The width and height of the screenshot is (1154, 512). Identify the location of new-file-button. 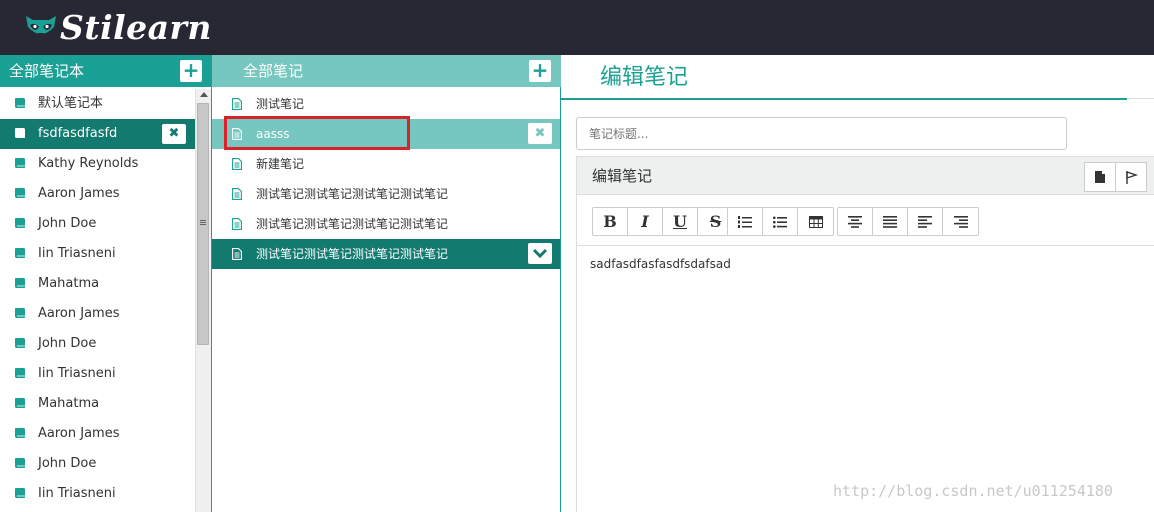
(1100, 177).